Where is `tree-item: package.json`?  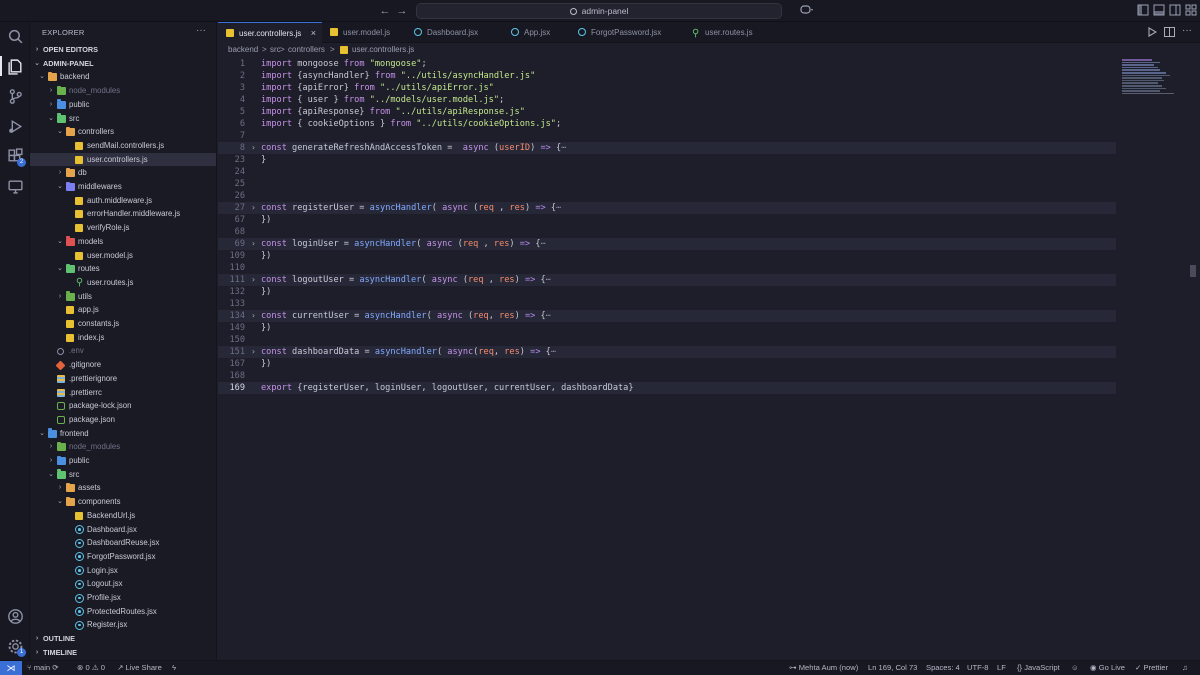
tree-item: package.json is located at coordinates (123, 420).